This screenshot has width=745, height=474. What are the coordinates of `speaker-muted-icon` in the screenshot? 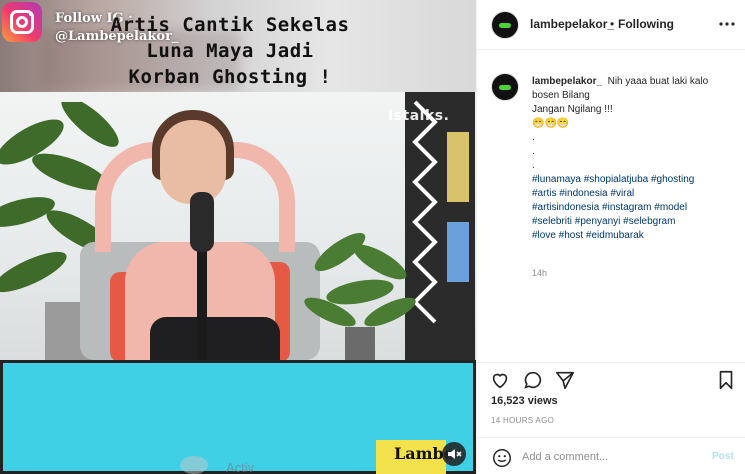 It's located at (455, 454).